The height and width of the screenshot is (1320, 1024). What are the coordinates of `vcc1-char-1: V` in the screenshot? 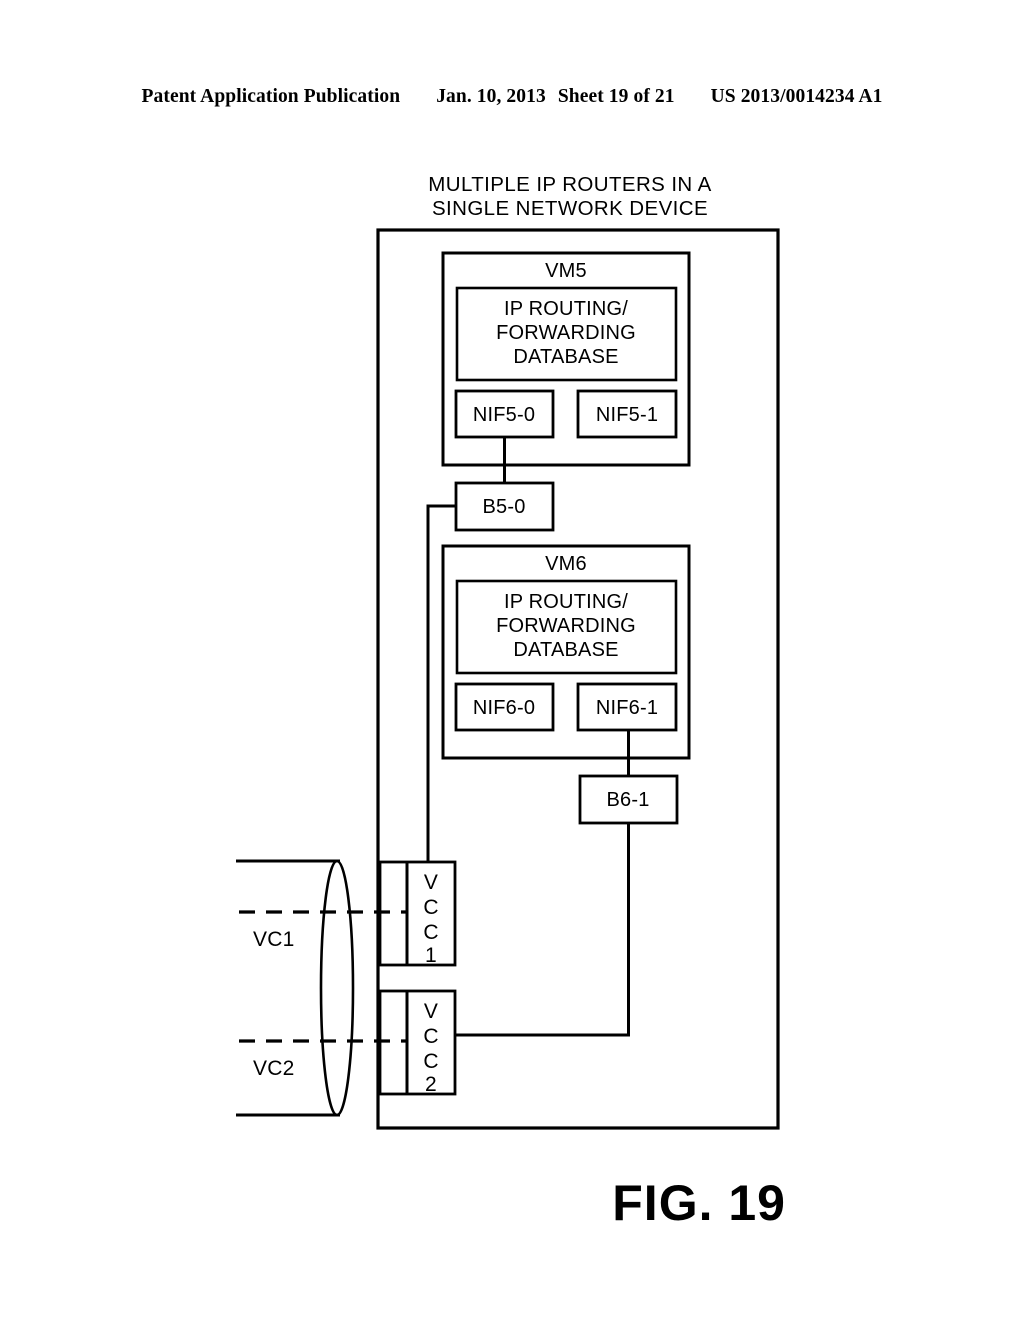 It's located at (431, 882).